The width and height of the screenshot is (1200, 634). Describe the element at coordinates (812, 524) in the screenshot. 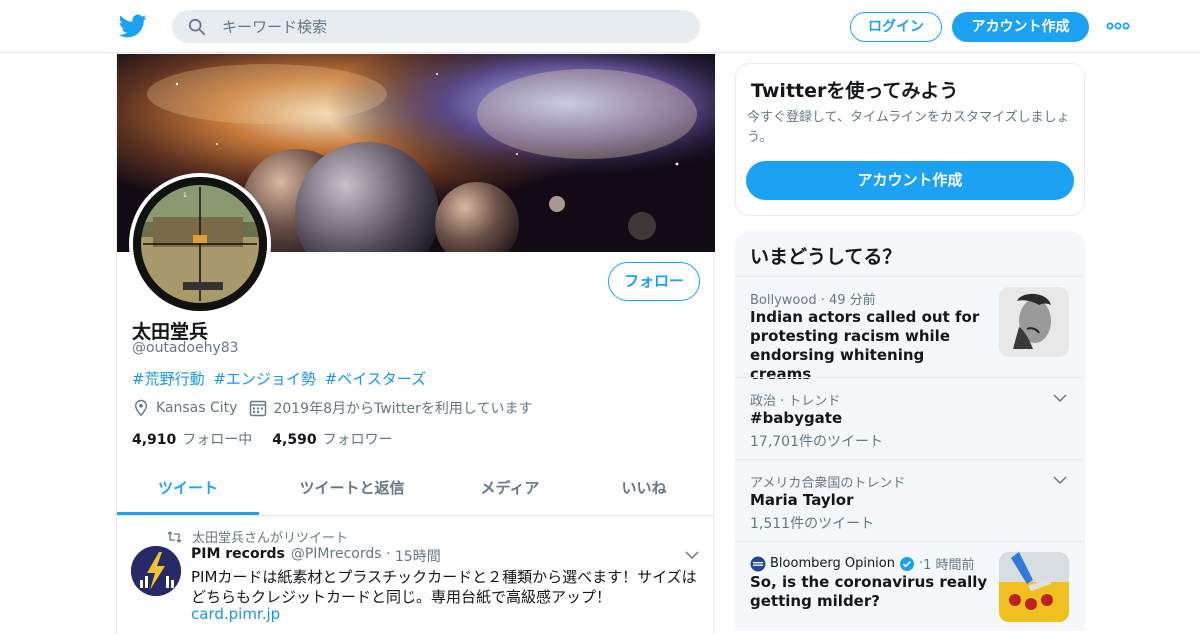

I see `trend-tweet-count: 1,511件のツイート` at that location.